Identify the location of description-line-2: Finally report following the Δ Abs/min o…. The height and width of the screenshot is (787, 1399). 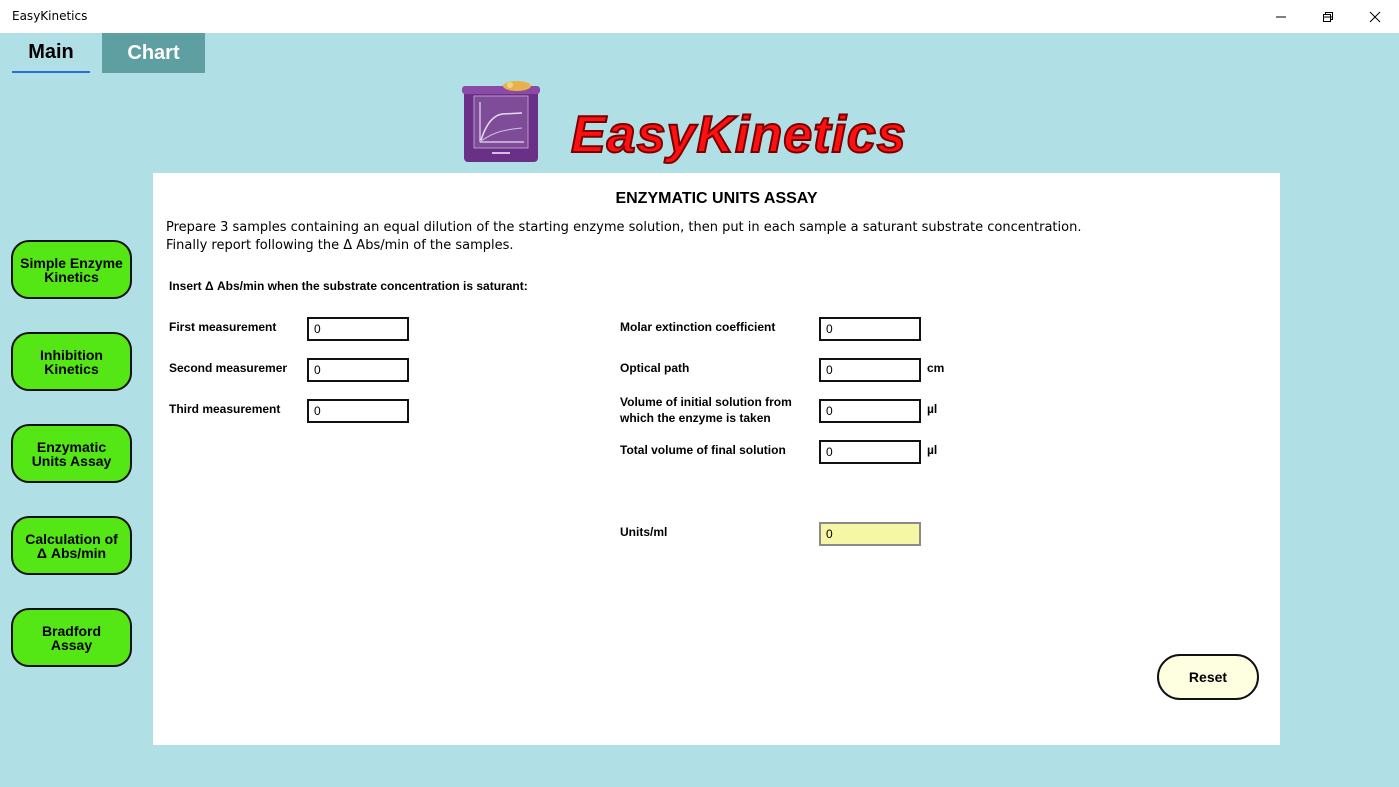
(340, 245).